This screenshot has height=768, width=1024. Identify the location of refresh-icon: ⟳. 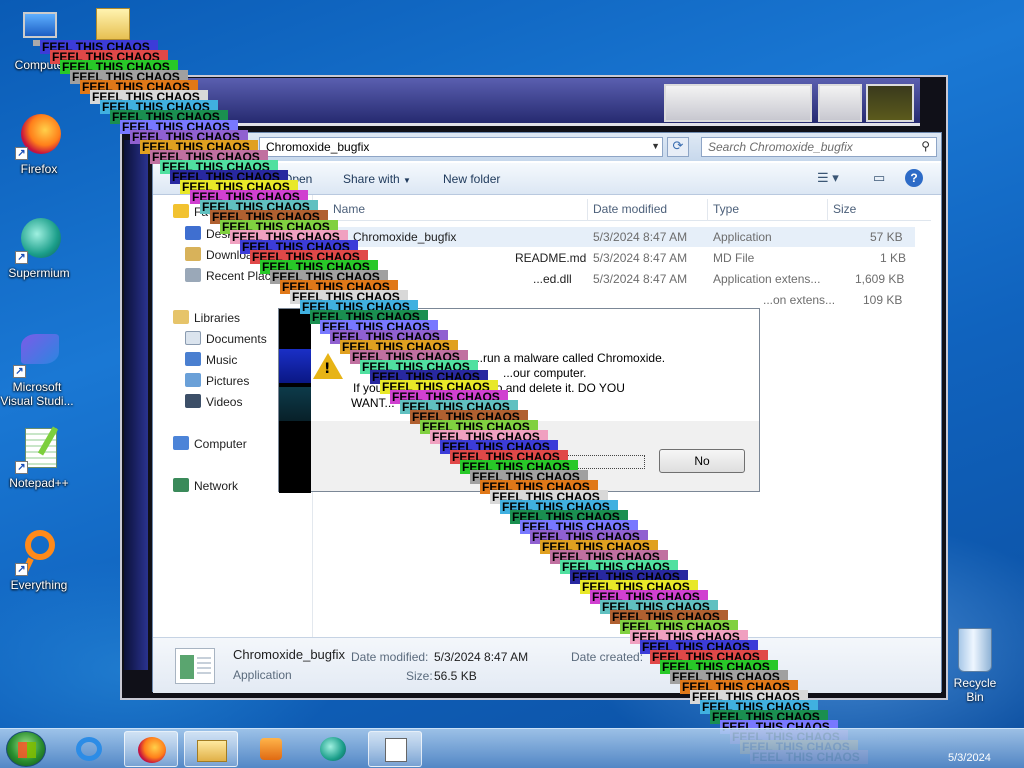
(678, 147).